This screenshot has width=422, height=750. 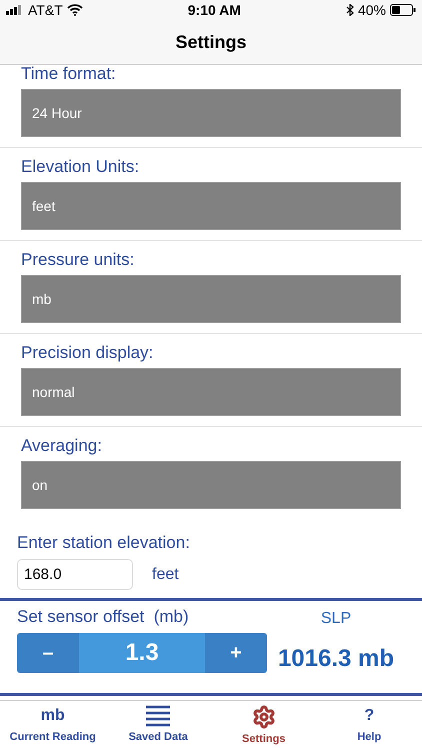 What do you see at coordinates (78, 260) in the screenshot?
I see `setting-label: Pressure units:` at bounding box center [78, 260].